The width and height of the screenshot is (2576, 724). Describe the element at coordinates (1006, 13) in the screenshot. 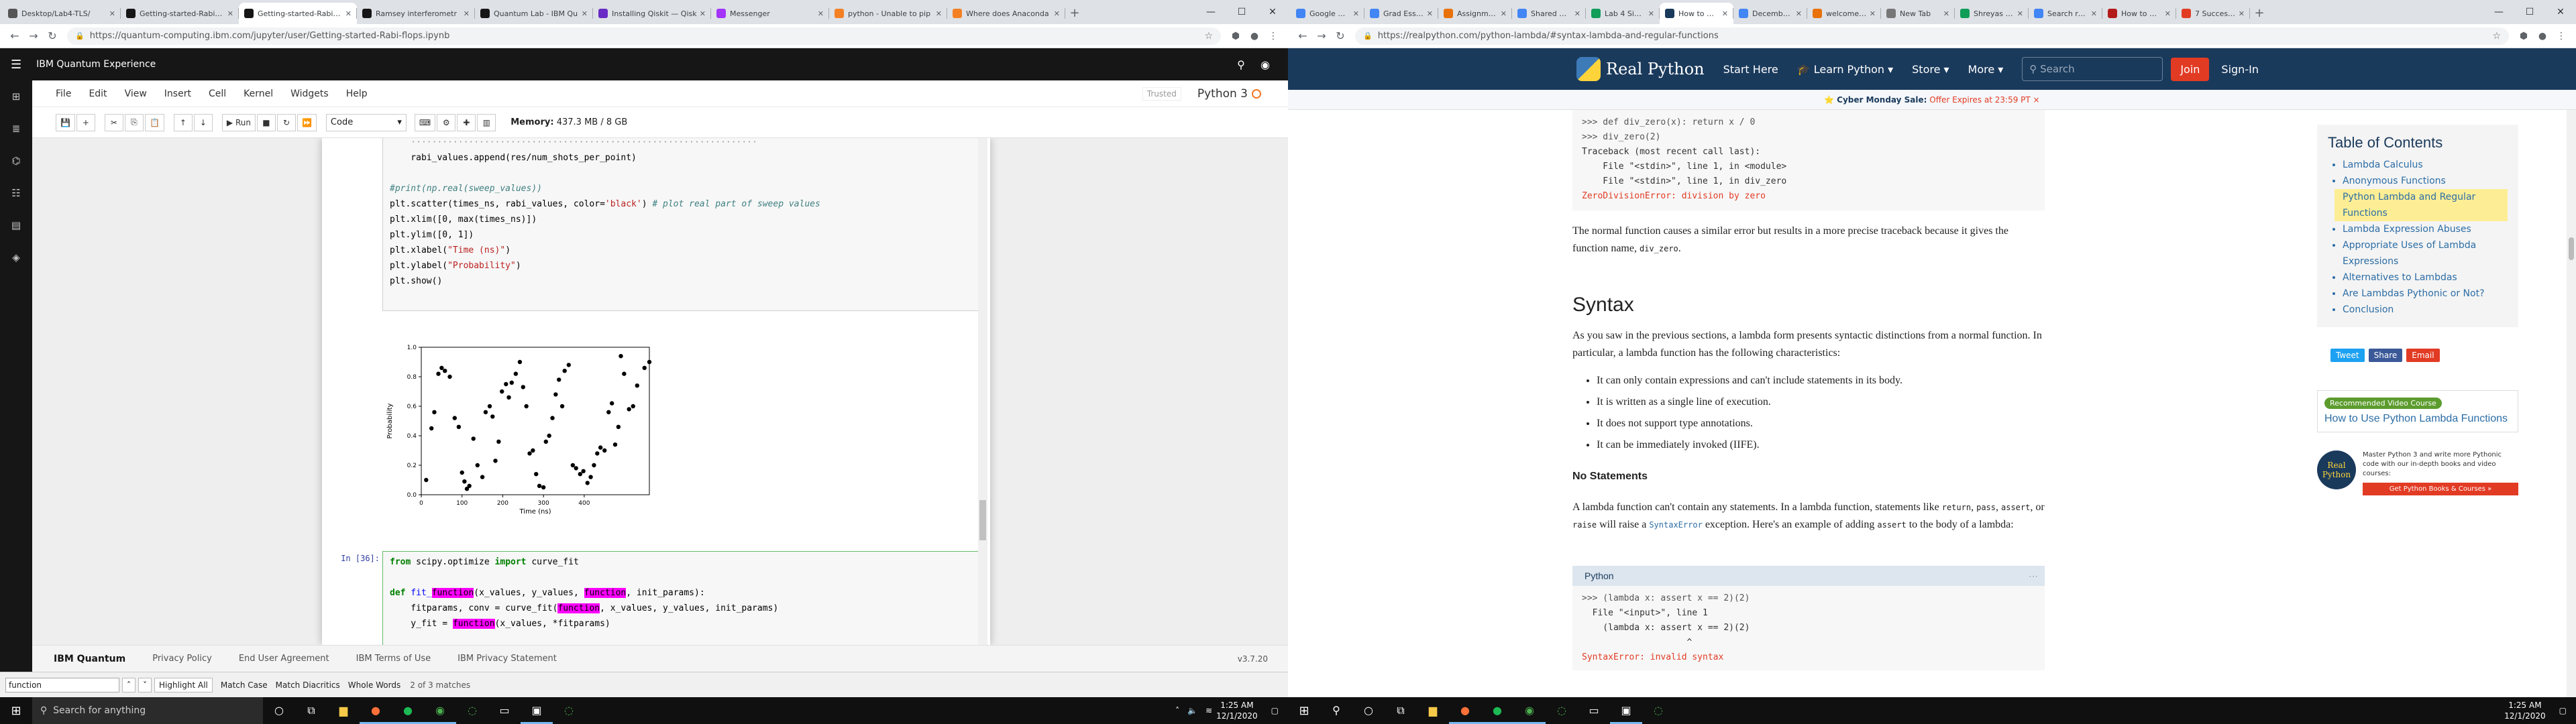

I see `browser-tab: Where does Anaconda ✕` at that location.